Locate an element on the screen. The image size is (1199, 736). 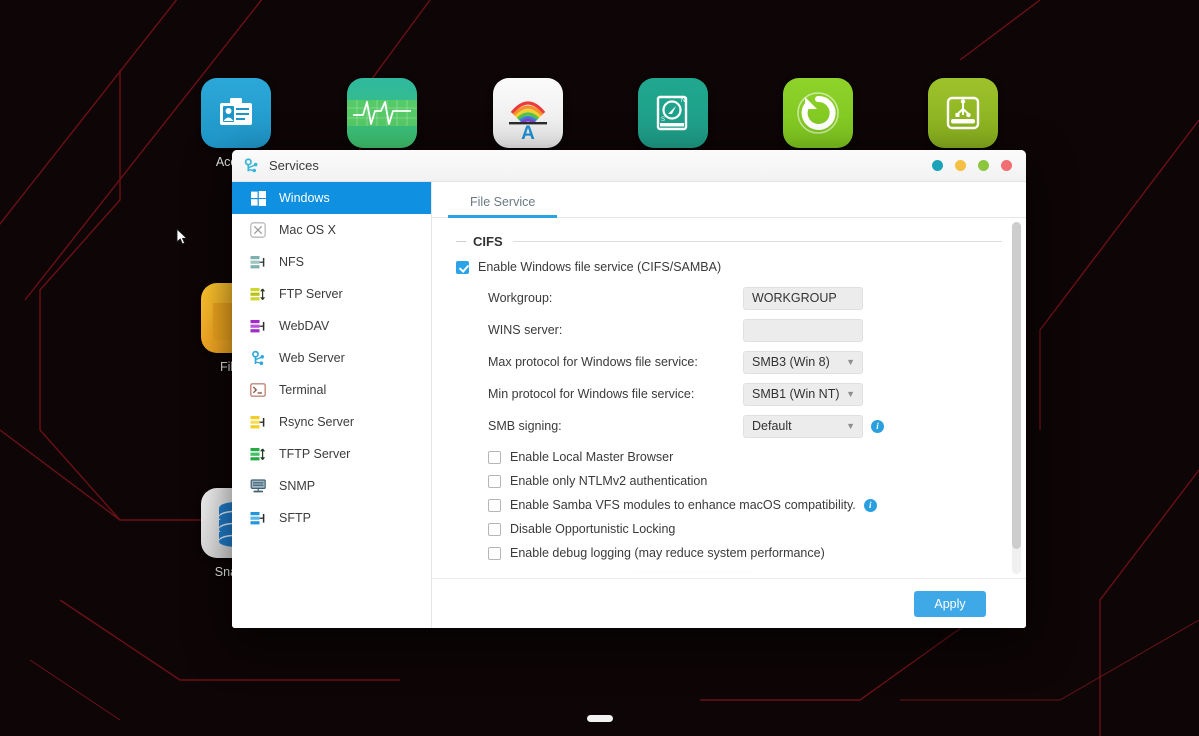
desktop-icon-manual: N S is located at coordinates (673, 116).